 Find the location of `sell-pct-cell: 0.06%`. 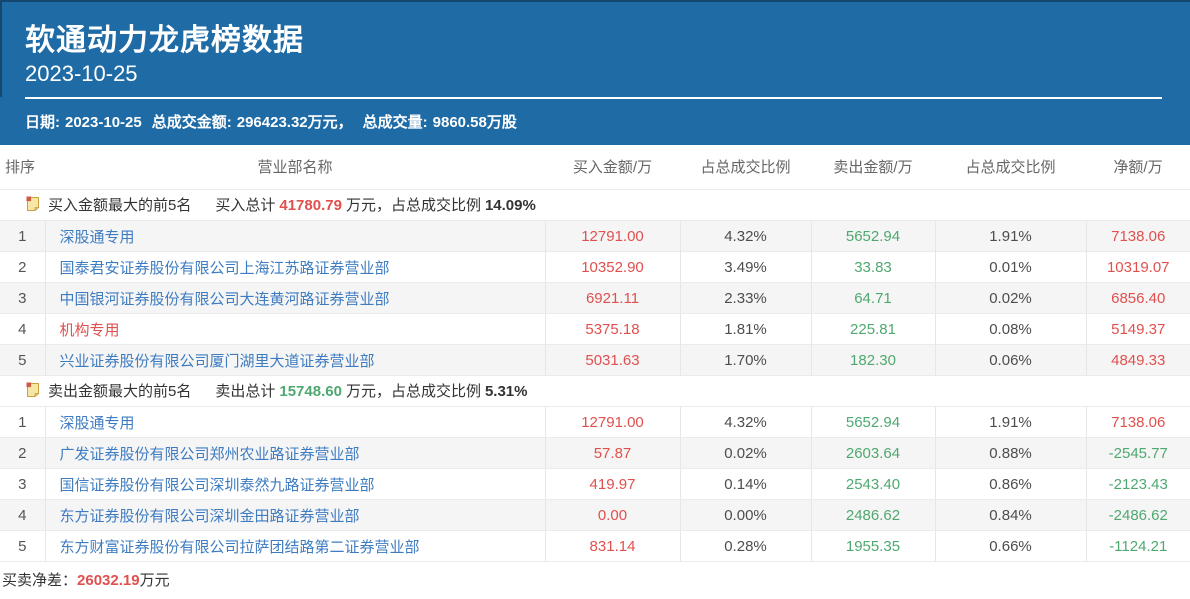

sell-pct-cell: 0.06% is located at coordinates (1010, 360).